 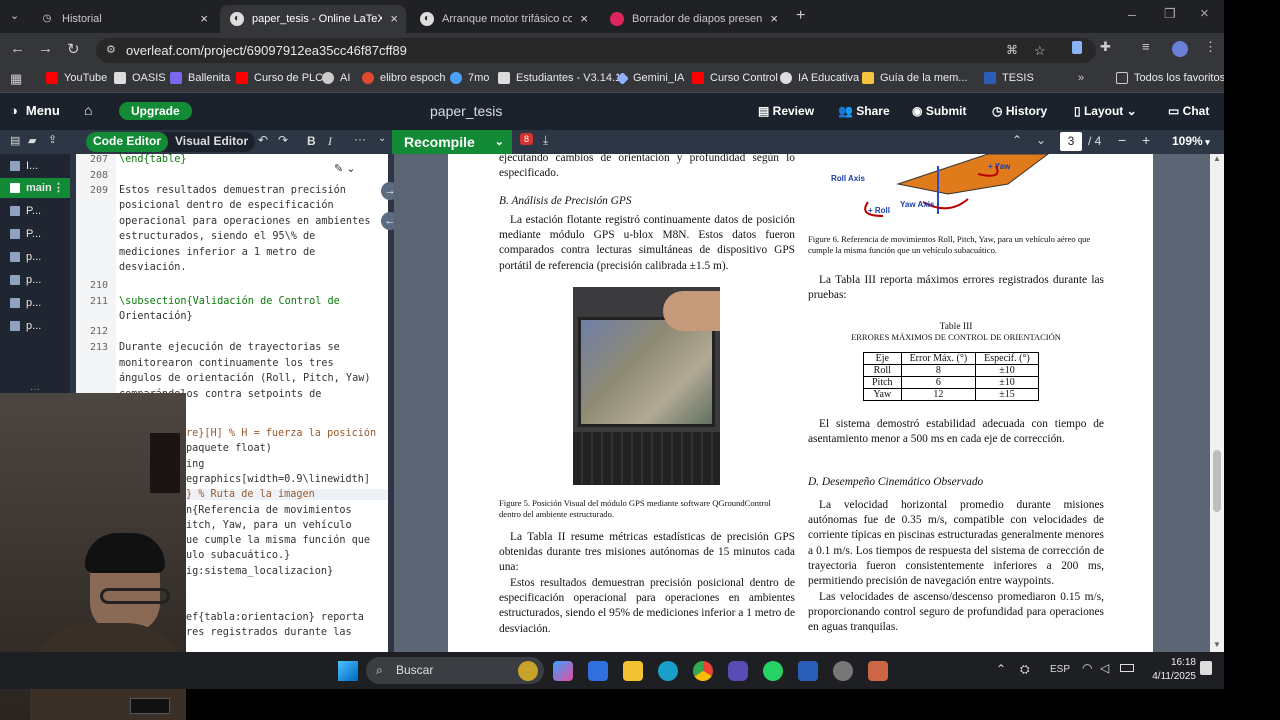 What do you see at coordinates (469, 78) in the screenshot?
I see `bookmark-7mo: 7mo` at bounding box center [469, 78].